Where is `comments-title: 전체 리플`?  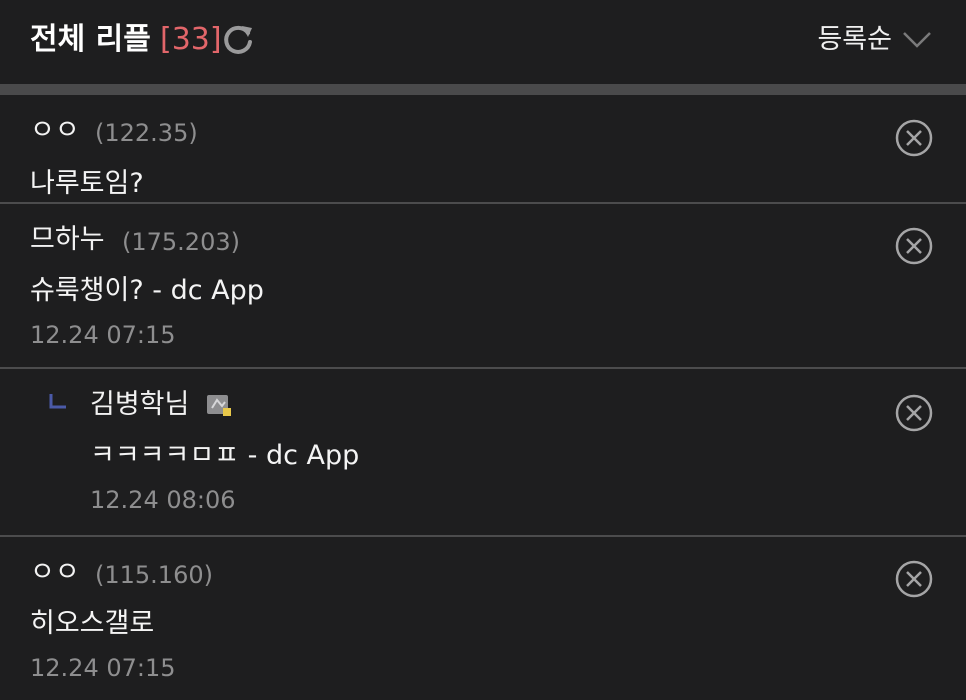 comments-title: 전체 리플 is located at coordinates (90, 39).